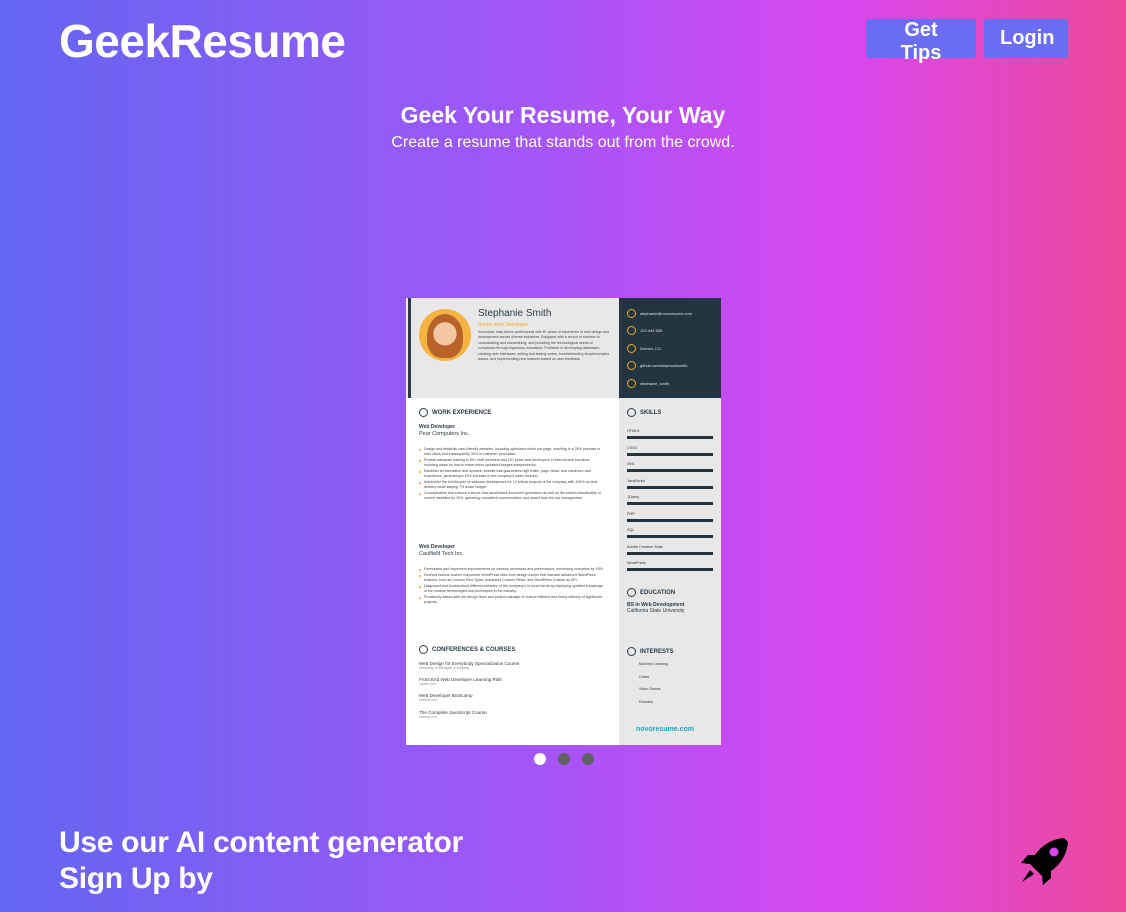 The height and width of the screenshot is (912, 1126). I want to click on contact-email: stephanie@novoresume.com, so click(659, 313).